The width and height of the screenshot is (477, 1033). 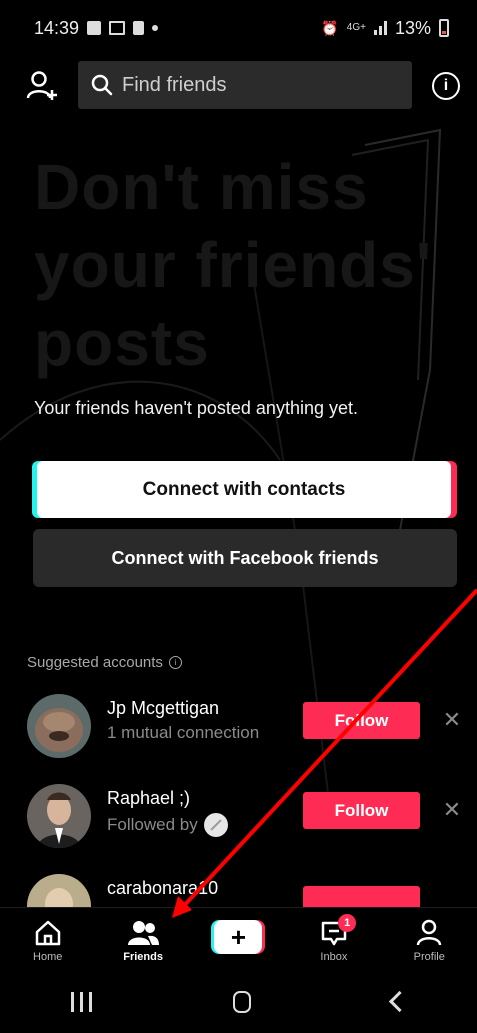 What do you see at coordinates (94, 28) in the screenshot?
I see `gallery-notification-icon` at bounding box center [94, 28].